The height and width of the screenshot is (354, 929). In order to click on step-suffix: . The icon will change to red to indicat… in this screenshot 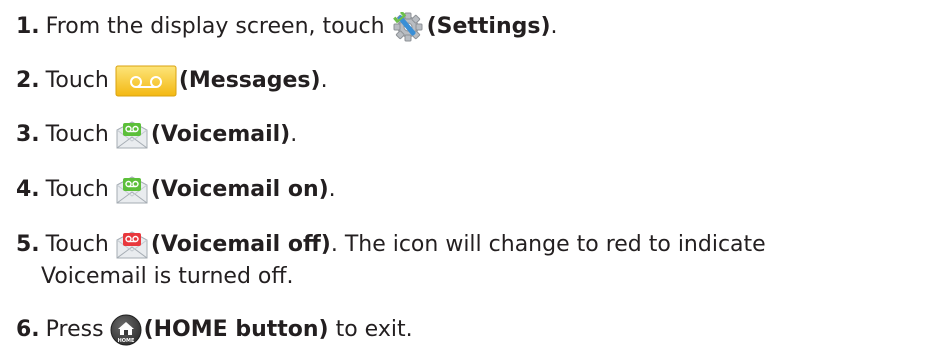, I will do `click(548, 244)`.